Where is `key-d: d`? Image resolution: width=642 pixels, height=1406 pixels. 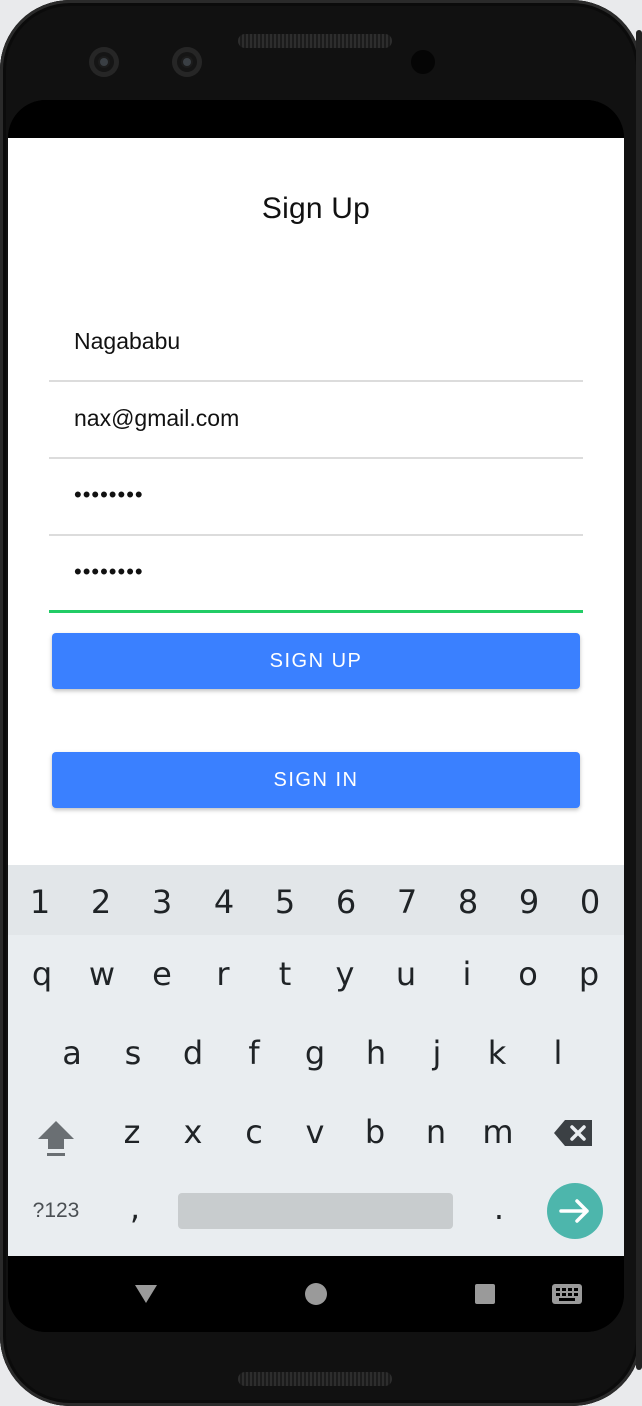
key-d: d is located at coordinates (193, 1053).